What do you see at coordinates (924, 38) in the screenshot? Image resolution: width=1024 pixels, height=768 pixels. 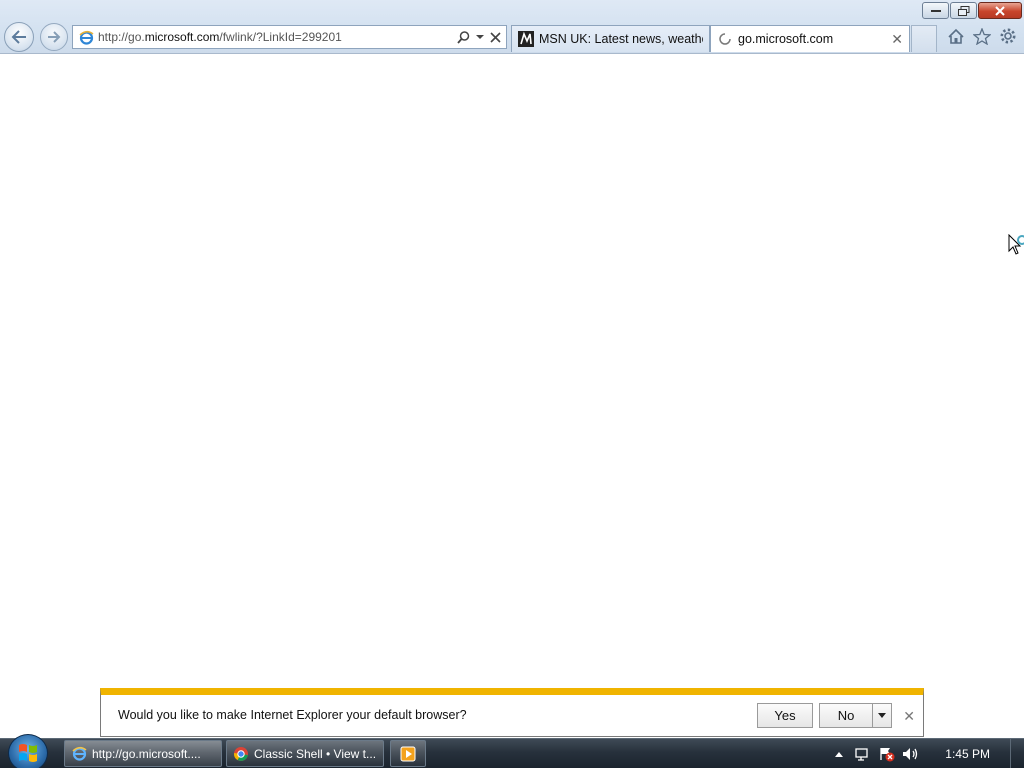 I see `new-tab-button` at bounding box center [924, 38].